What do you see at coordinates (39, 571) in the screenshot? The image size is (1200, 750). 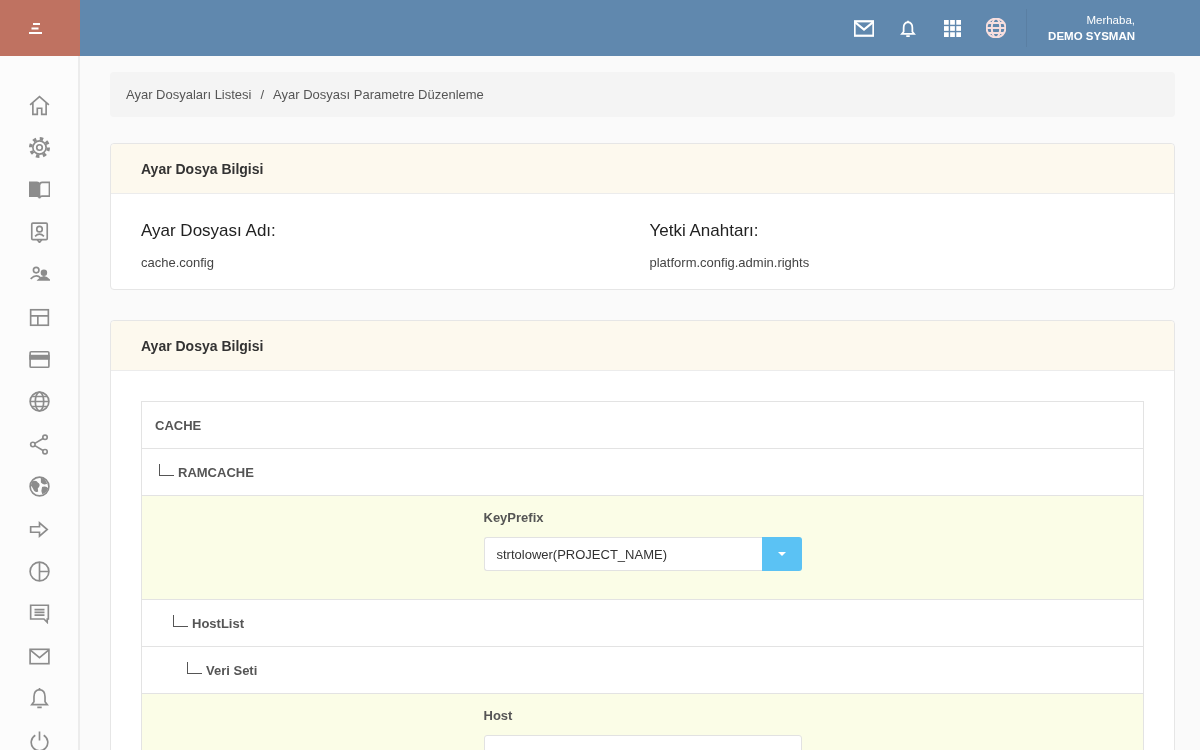 I see `pie-chart-icon` at bounding box center [39, 571].